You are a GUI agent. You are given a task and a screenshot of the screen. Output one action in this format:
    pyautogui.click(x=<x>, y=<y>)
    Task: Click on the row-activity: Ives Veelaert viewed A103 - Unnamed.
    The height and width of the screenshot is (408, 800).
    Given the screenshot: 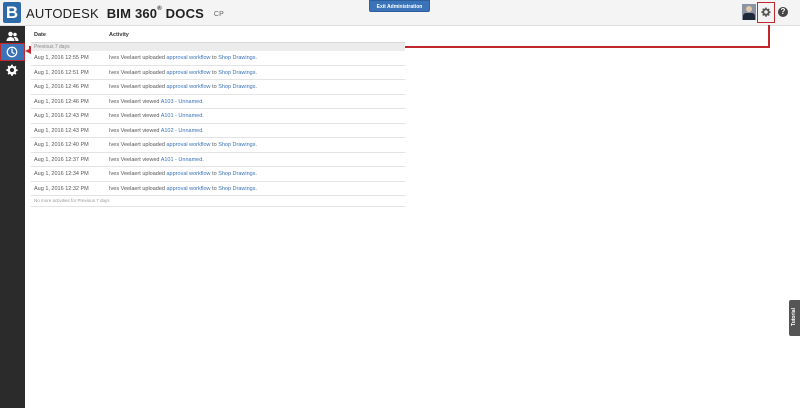 What is the action you would take?
    pyautogui.click(x=156, y=102)
    